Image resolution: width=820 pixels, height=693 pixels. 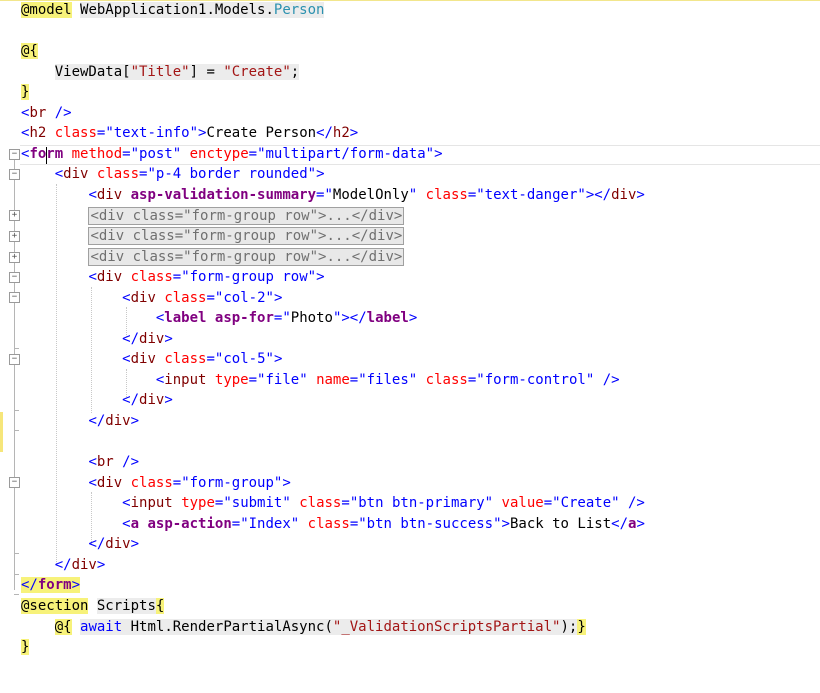 What do you see at coordinates (586, 503) in the screenshot?
I see `code-token: "Create"` at bounding box center [586, 503].